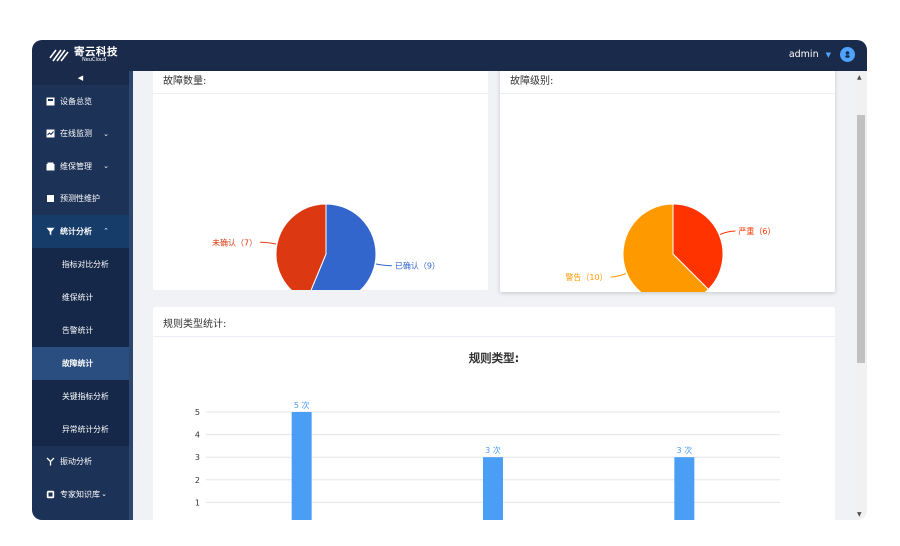 The width and height of the screenshot is (900, 546). I want to click on sidebar-item-label: 专家知识库, so click(80, 494).